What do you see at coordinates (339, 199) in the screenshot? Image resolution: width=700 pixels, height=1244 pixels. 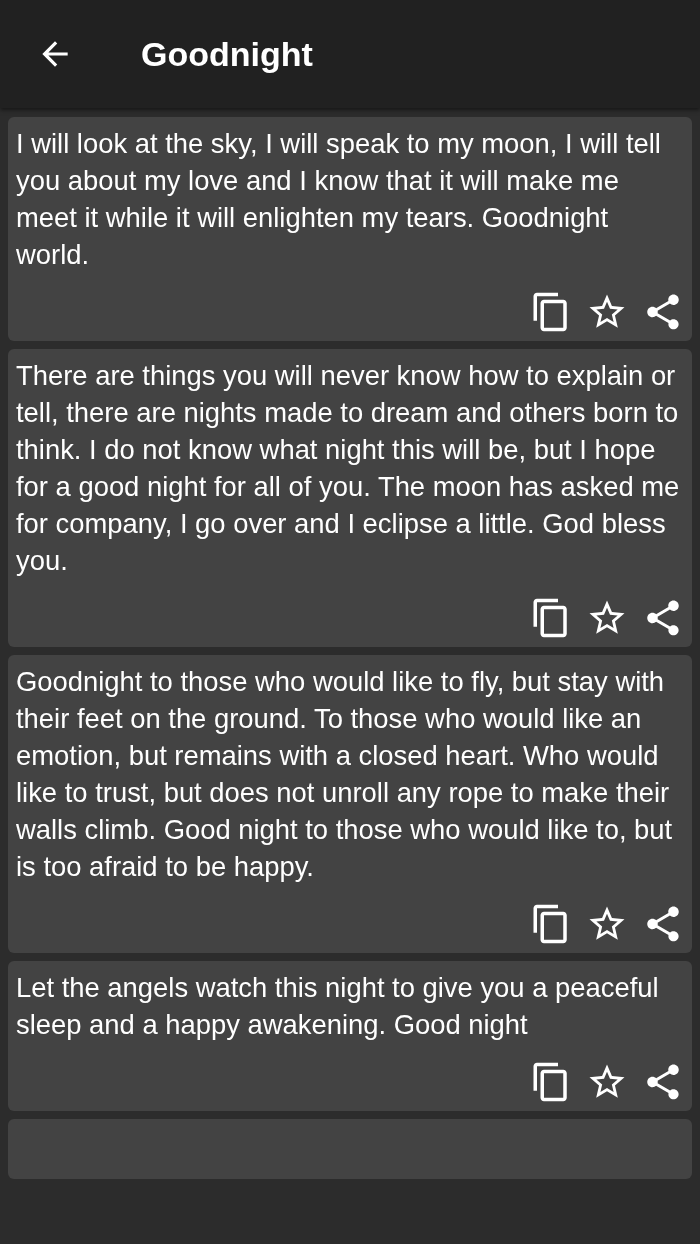 I see `quote-text: I will look at the sky, I will speak to my moon, I will tell you about my love and I know that it will make me meet it while it will enlighten my tears. Goodnight world.` at bounding box center [339, 199].